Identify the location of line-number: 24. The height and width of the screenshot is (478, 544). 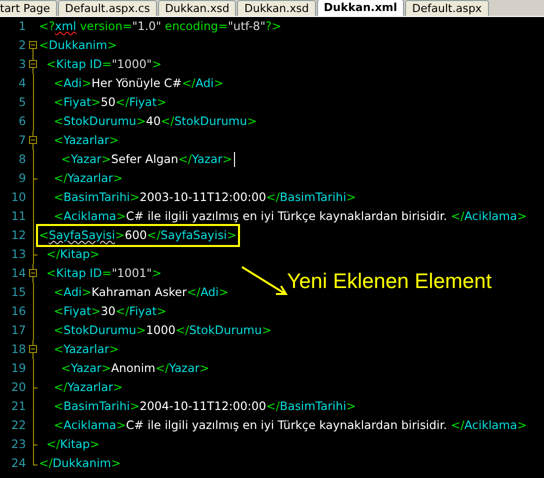
(18, 463).